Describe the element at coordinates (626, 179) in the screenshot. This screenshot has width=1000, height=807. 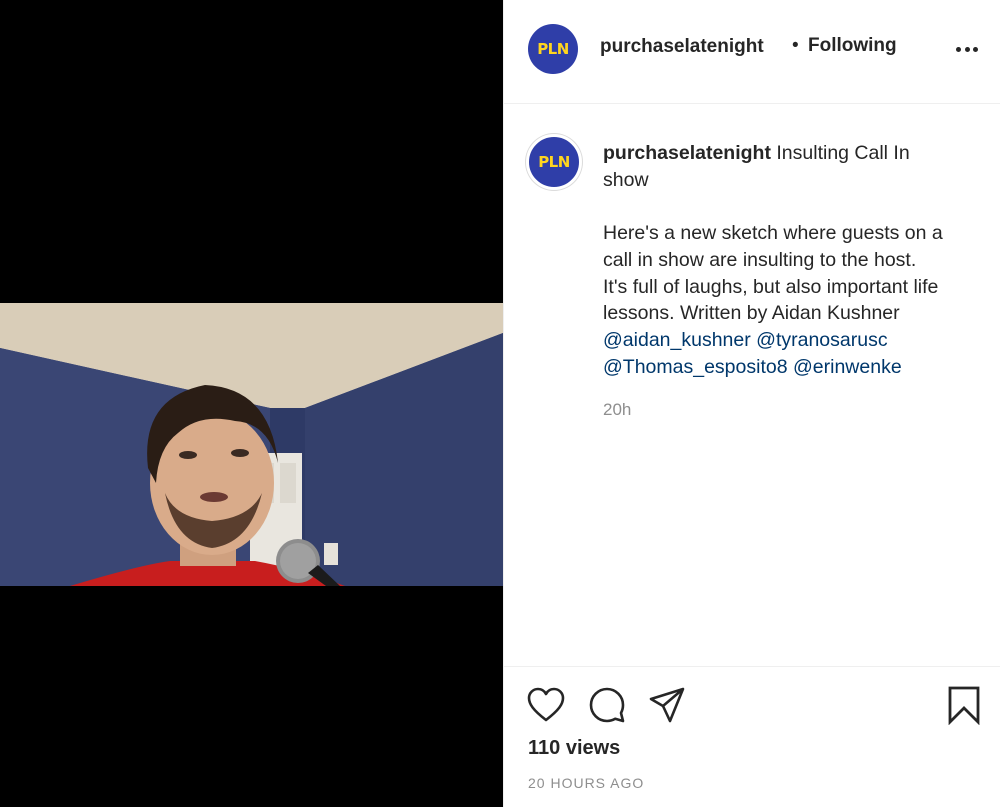
I see `caption-title-line-2: show` at that location.